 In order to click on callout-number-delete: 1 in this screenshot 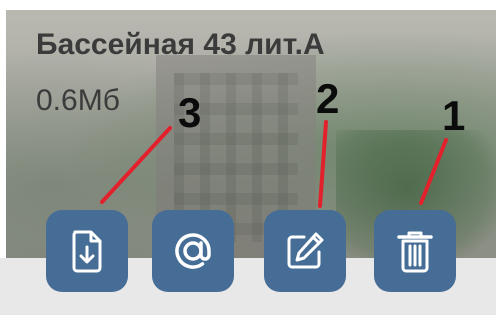, I will do `click(454, 115)`.